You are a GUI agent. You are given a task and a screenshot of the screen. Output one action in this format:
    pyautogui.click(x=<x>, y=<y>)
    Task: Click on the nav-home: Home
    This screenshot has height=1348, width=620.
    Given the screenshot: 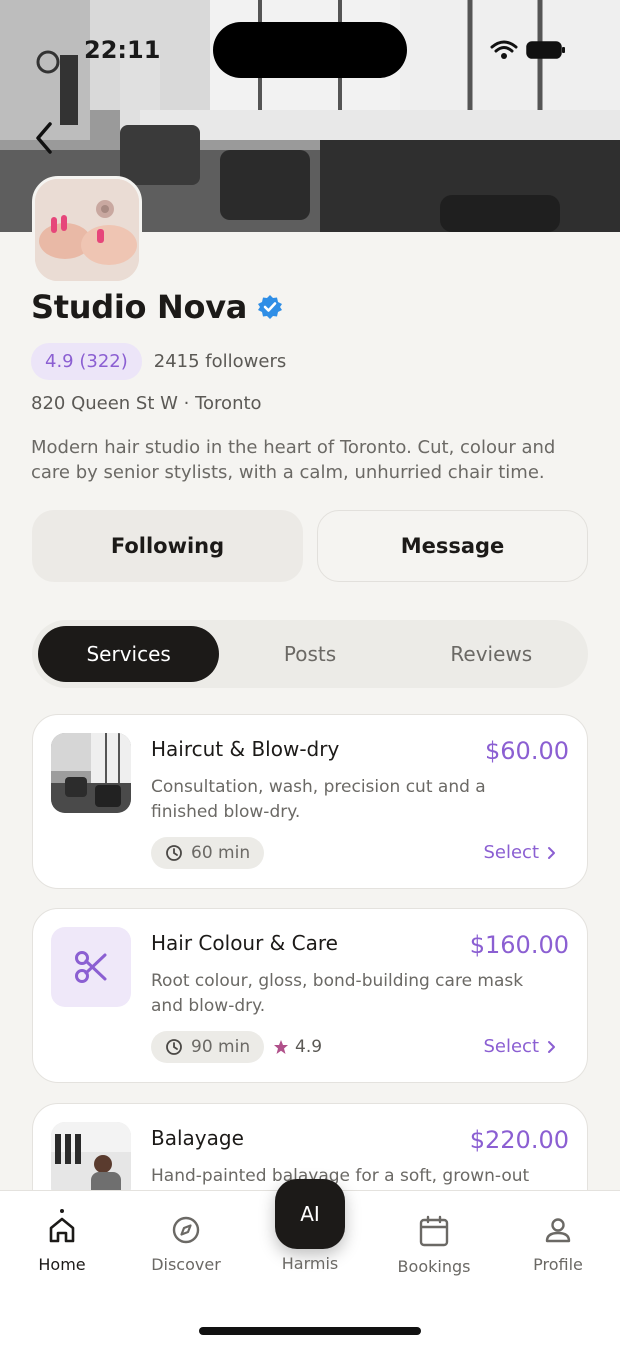 What is the action you would take?
    pyautogui.click(x=62, y=1244)
    